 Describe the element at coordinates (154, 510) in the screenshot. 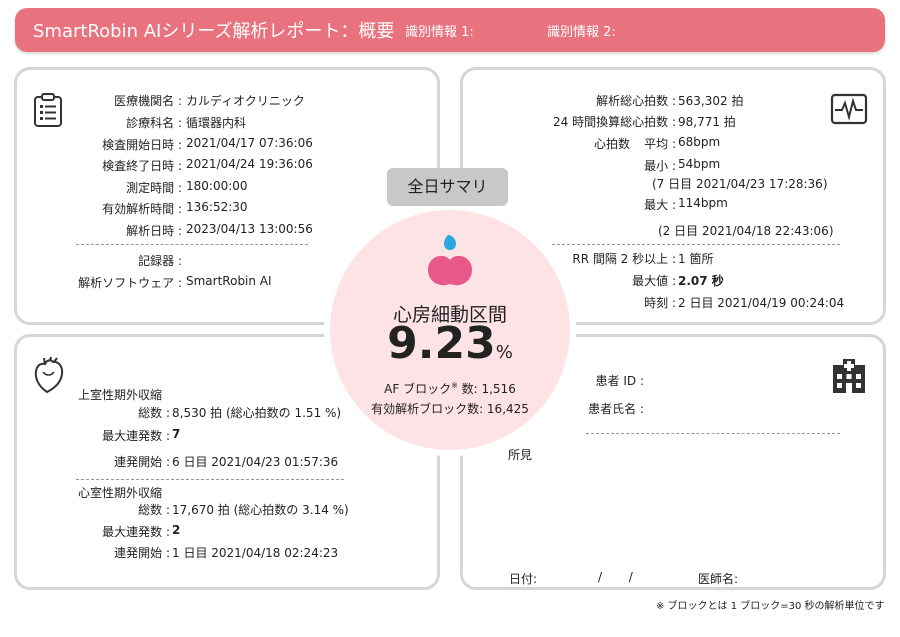

I see `v-total-label: 総数 :` at that location.